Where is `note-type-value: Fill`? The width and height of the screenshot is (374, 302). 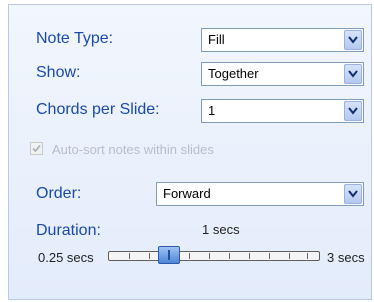 note-type-value: Fill is located at coordinates (216, 39).